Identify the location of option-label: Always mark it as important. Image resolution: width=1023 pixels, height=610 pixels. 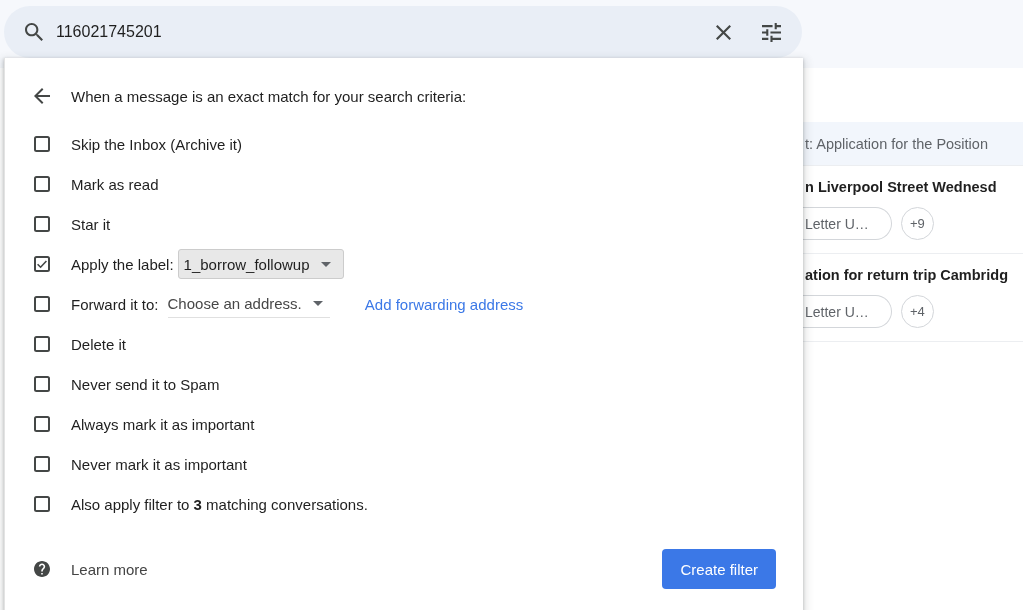
(163, 424).